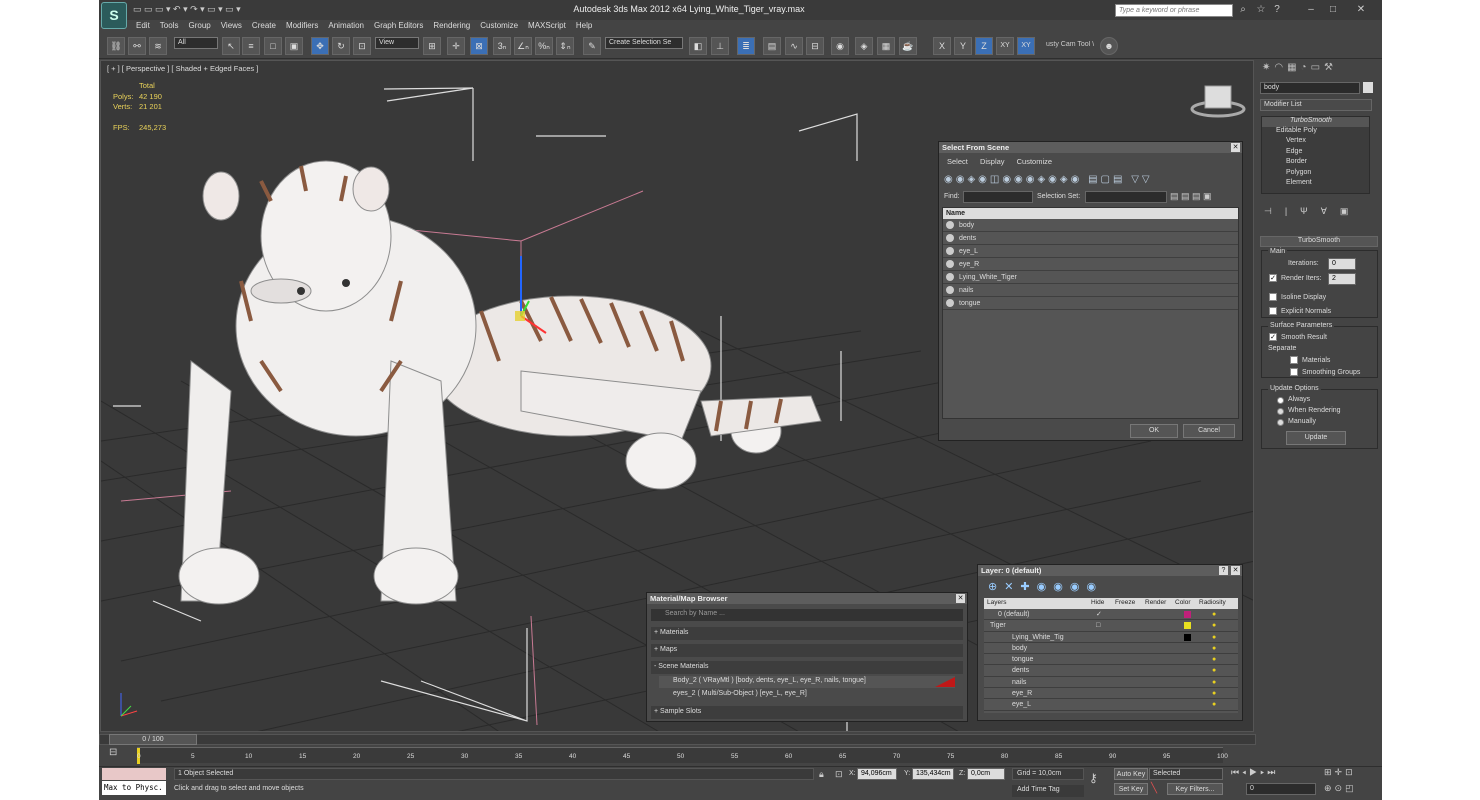  I want to click on ribbon-icon: ▤, so click(772, 46).